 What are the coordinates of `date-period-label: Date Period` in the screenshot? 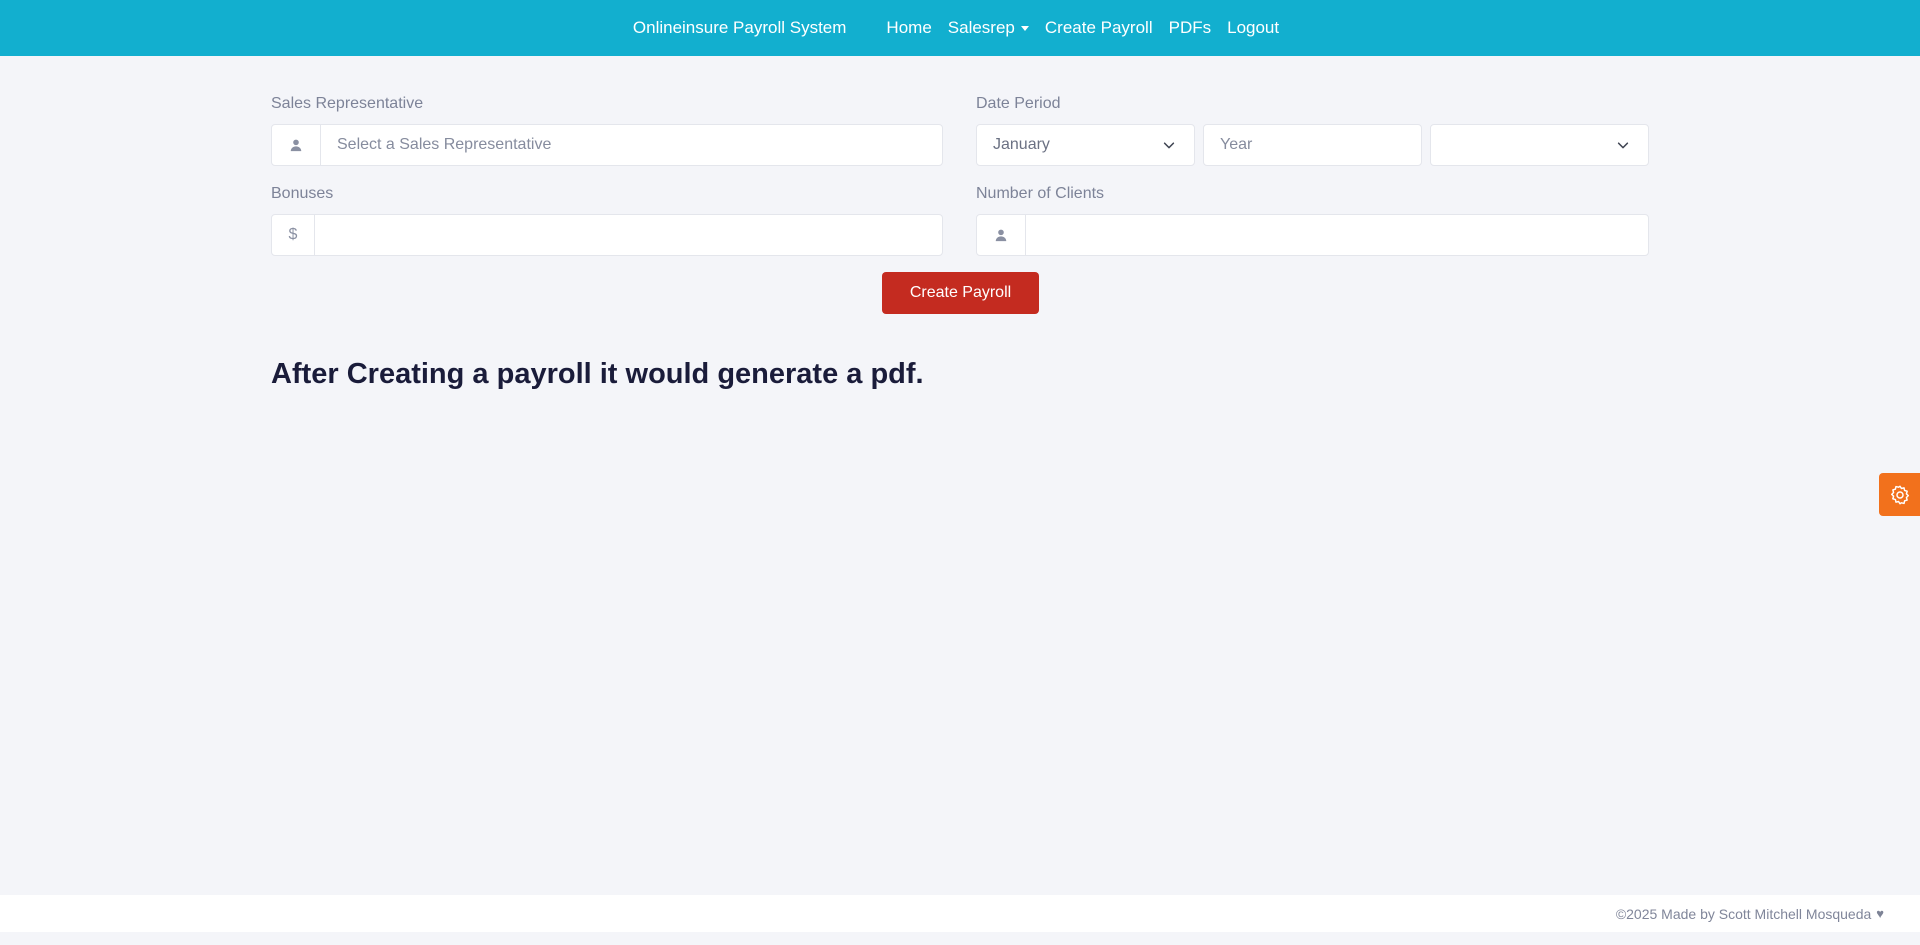 It's located at (1018, 103).